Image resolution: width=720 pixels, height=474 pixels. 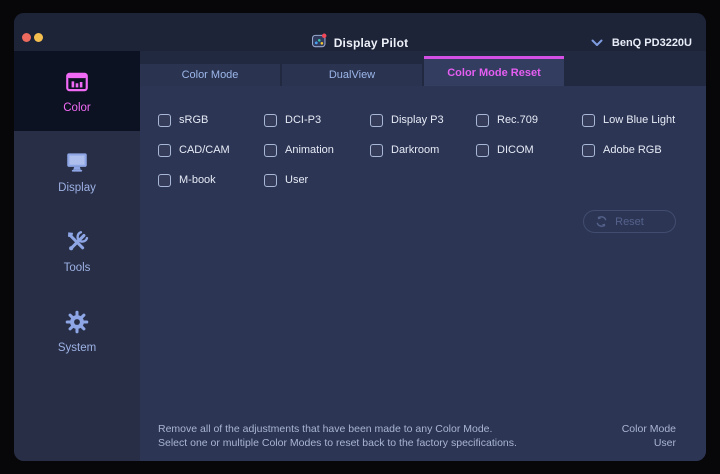 What do you see at coordinates (408, 221) in the screenshot?
I see `reset-row: Reset` at bounding box center [408, 221].